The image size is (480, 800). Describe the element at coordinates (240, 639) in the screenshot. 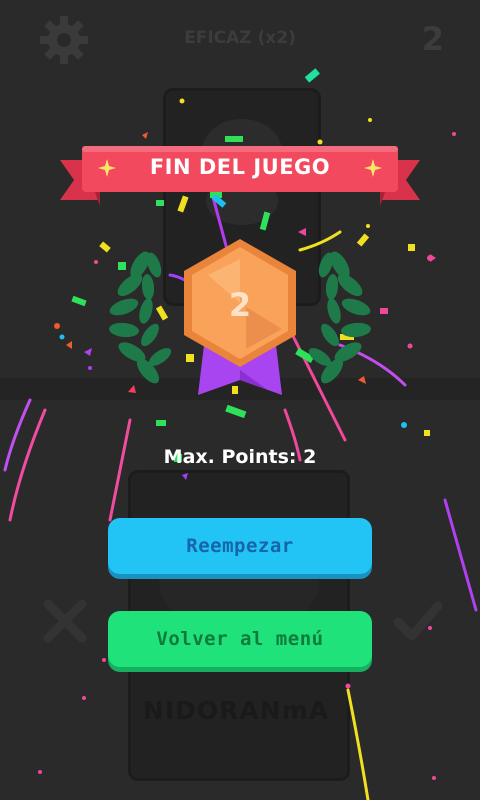

I see `back-to-menu-button: Volver al menú` at that location.